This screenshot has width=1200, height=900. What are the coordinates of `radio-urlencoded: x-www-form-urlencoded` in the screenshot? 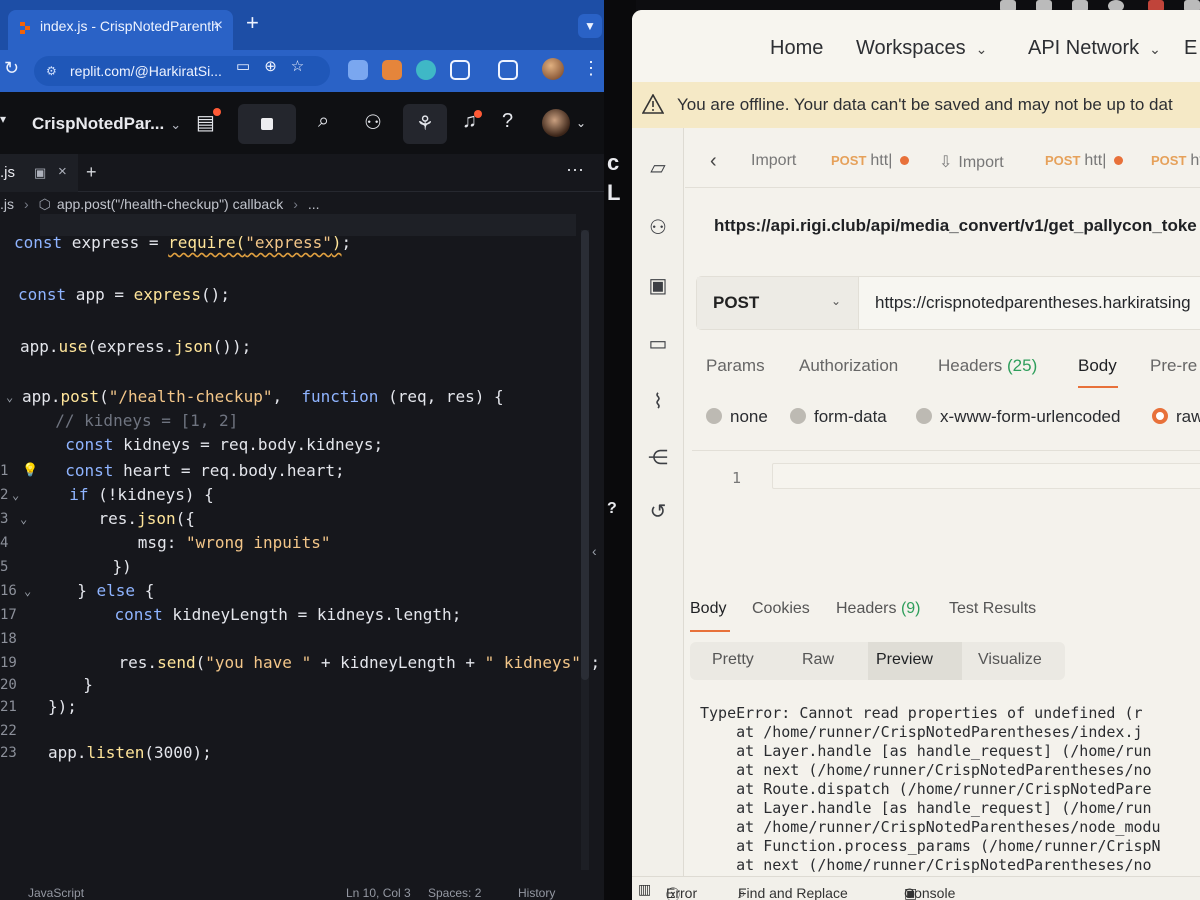 It's located at (1018, 417).